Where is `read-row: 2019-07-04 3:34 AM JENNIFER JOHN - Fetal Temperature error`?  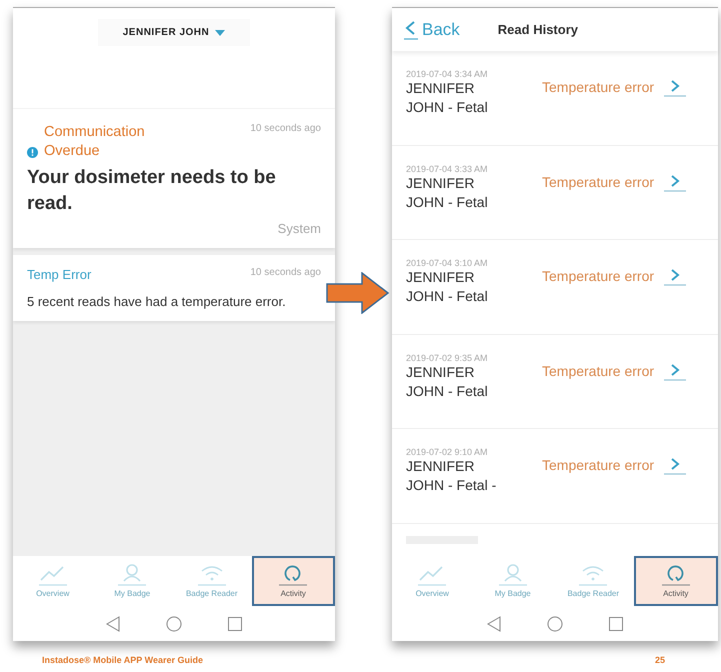
read-row: 2019-07-04 3:34 AM JENNIFER JOHN - Fetal Temperature error is located at coordinates (555, 98).